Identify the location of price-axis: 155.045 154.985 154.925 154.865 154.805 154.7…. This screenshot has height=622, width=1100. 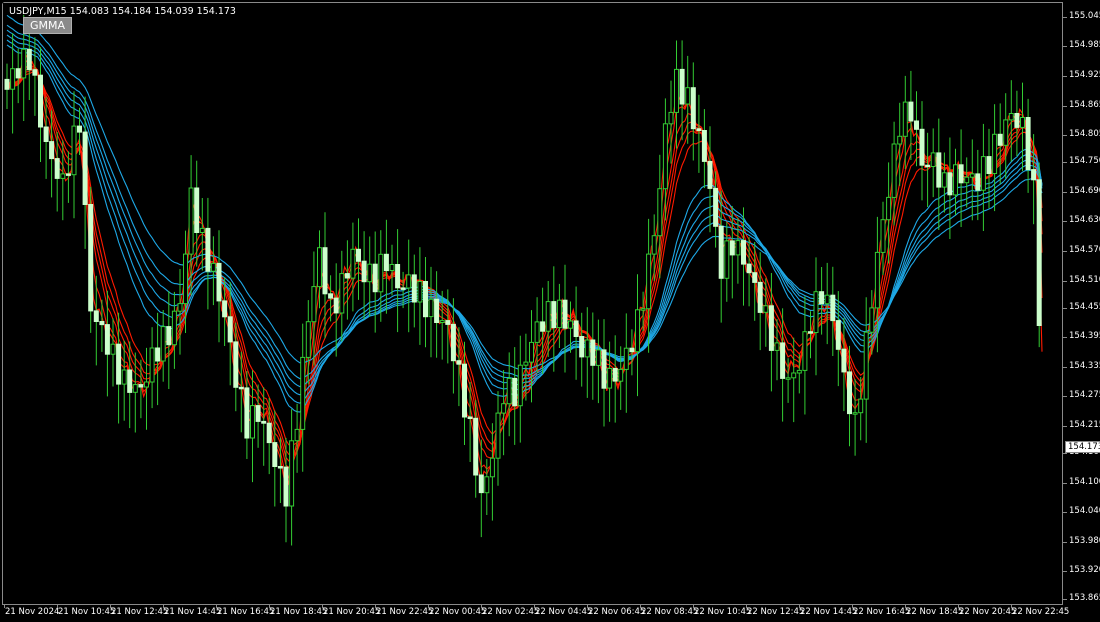
(1081, 303).